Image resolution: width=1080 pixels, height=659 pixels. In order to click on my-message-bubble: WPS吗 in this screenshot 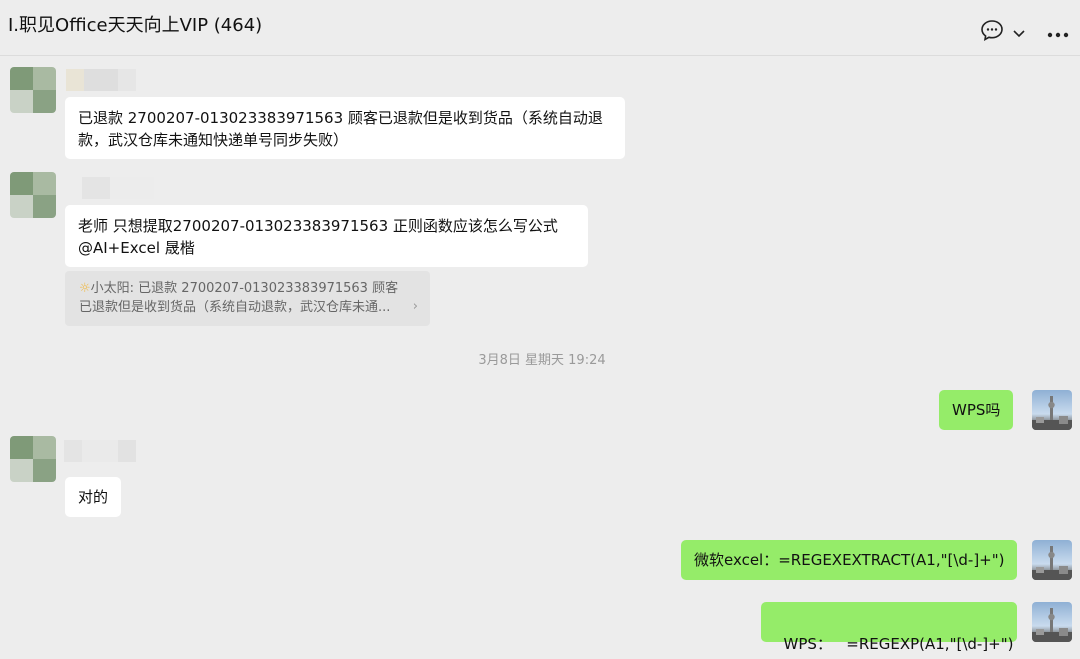, I will do `click(976, 410)`.